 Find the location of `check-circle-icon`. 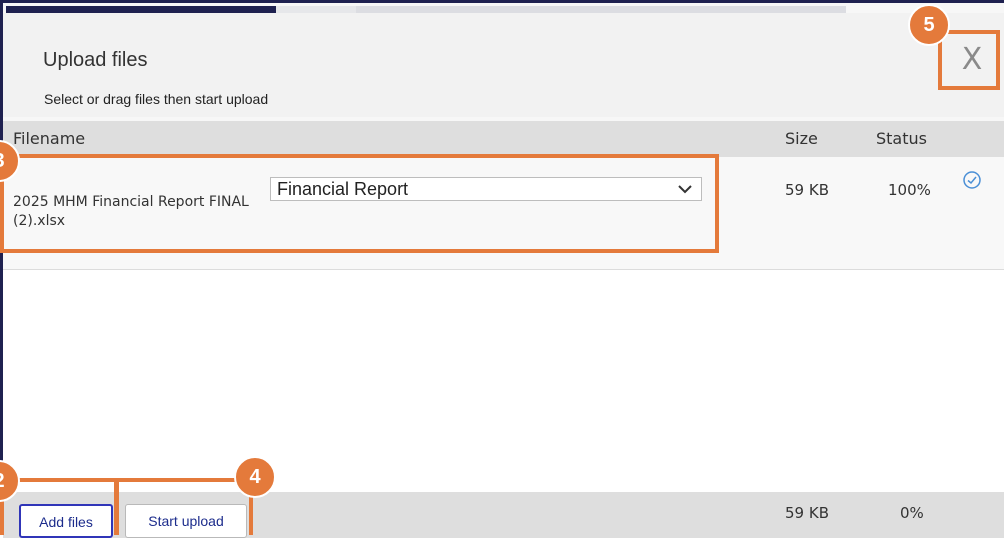

check-circle-icon is located at coordinates (972, 180).